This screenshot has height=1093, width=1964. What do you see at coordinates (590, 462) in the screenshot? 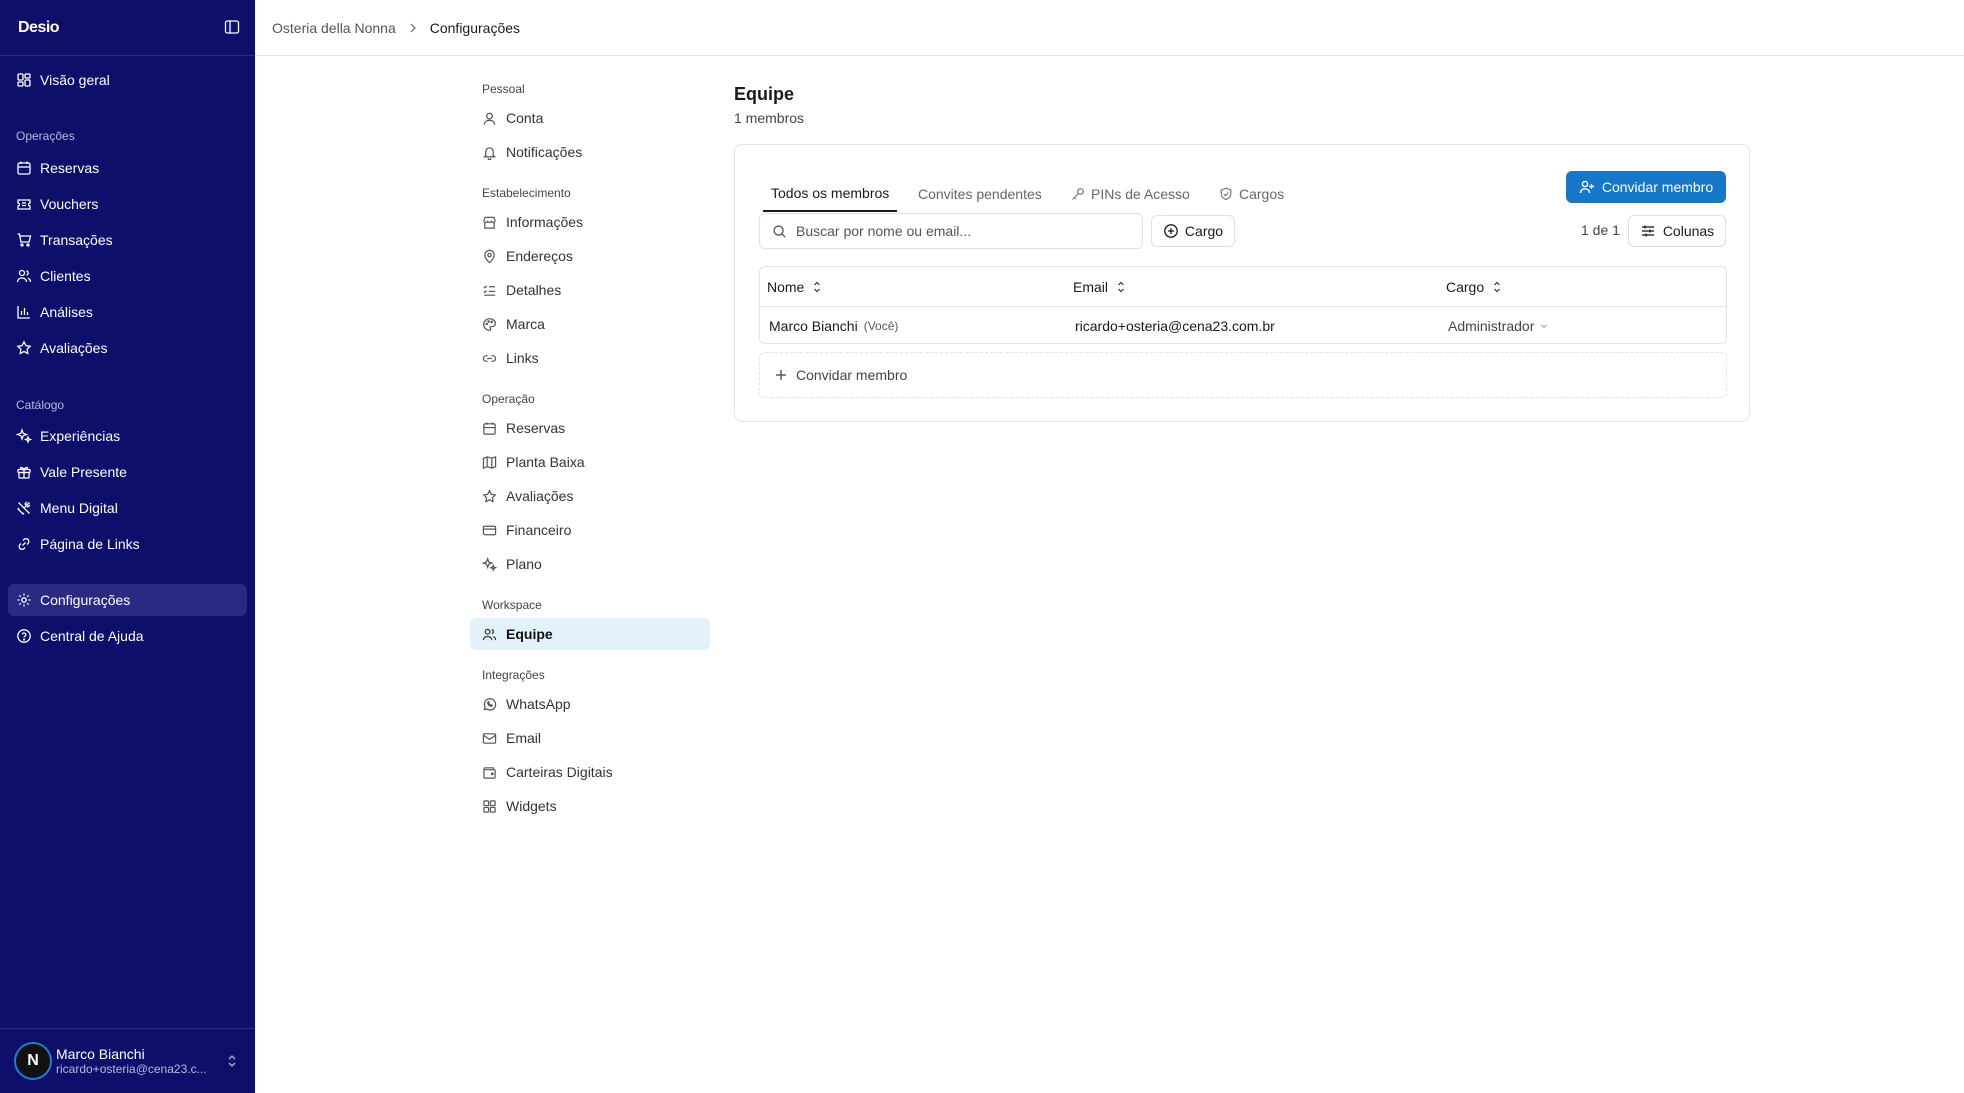
I see `settings-item-planta-baixa: Planta Baixa` at bounding box center [590, 462].